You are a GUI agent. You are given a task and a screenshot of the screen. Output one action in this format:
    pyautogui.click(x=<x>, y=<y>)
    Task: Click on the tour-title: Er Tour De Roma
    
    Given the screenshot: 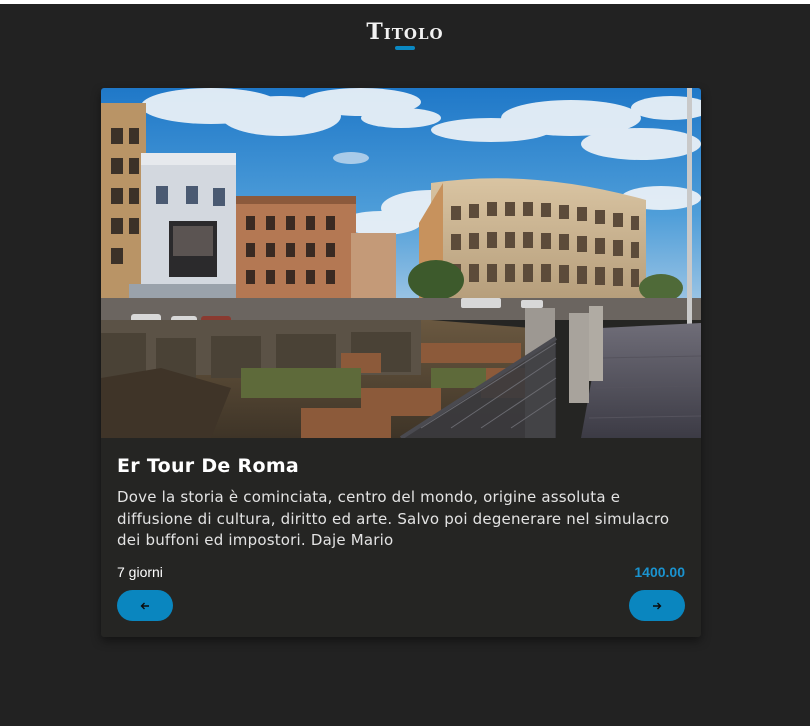 What is the action you would take?
    pyautogui.click(x=208, y=466)
    